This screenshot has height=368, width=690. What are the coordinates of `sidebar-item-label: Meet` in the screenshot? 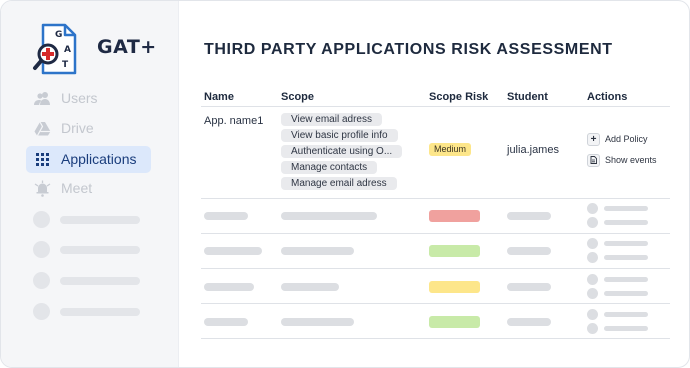 It's located at (77, 188).